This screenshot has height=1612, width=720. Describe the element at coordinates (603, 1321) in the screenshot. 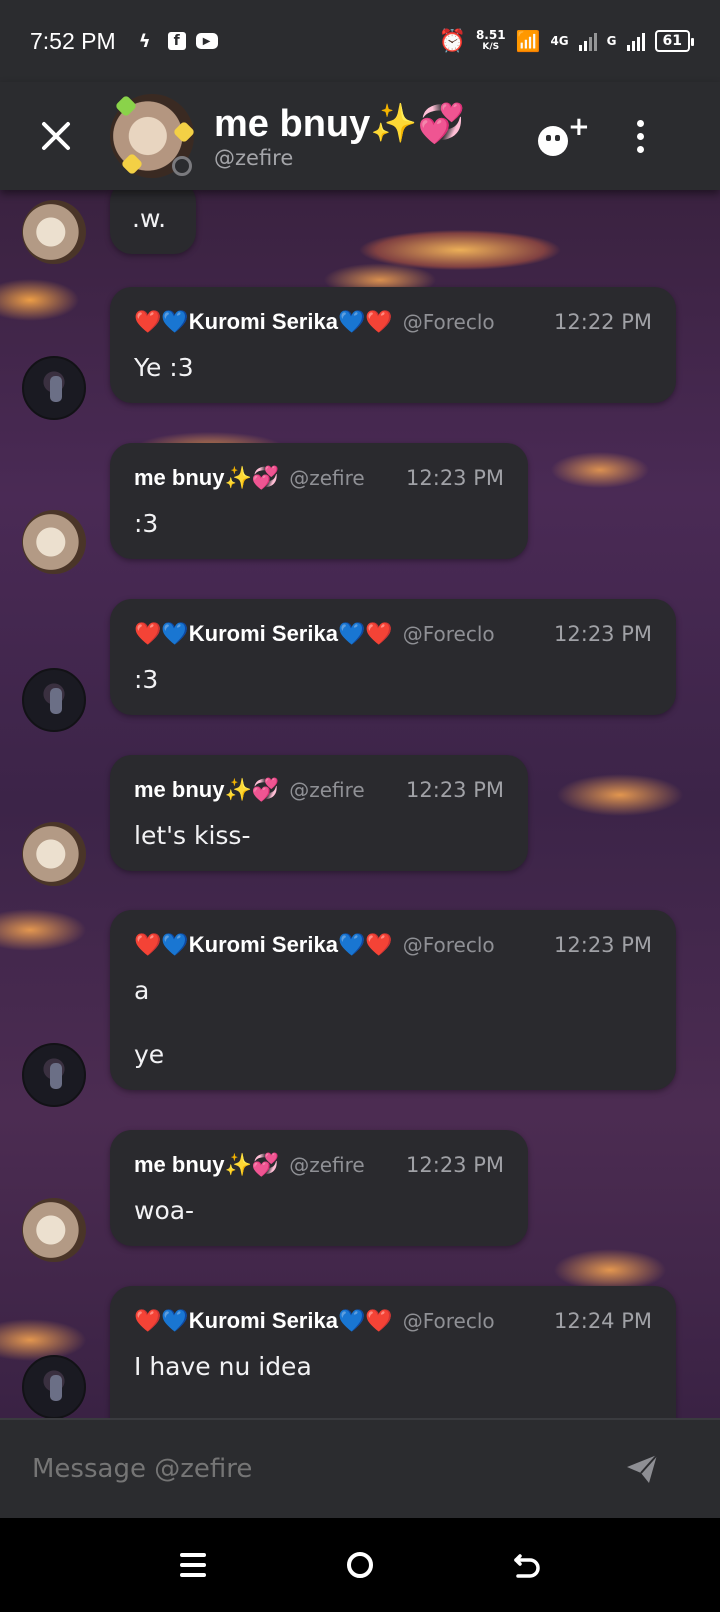

I see `message-time: 12:24 PM` at that location.